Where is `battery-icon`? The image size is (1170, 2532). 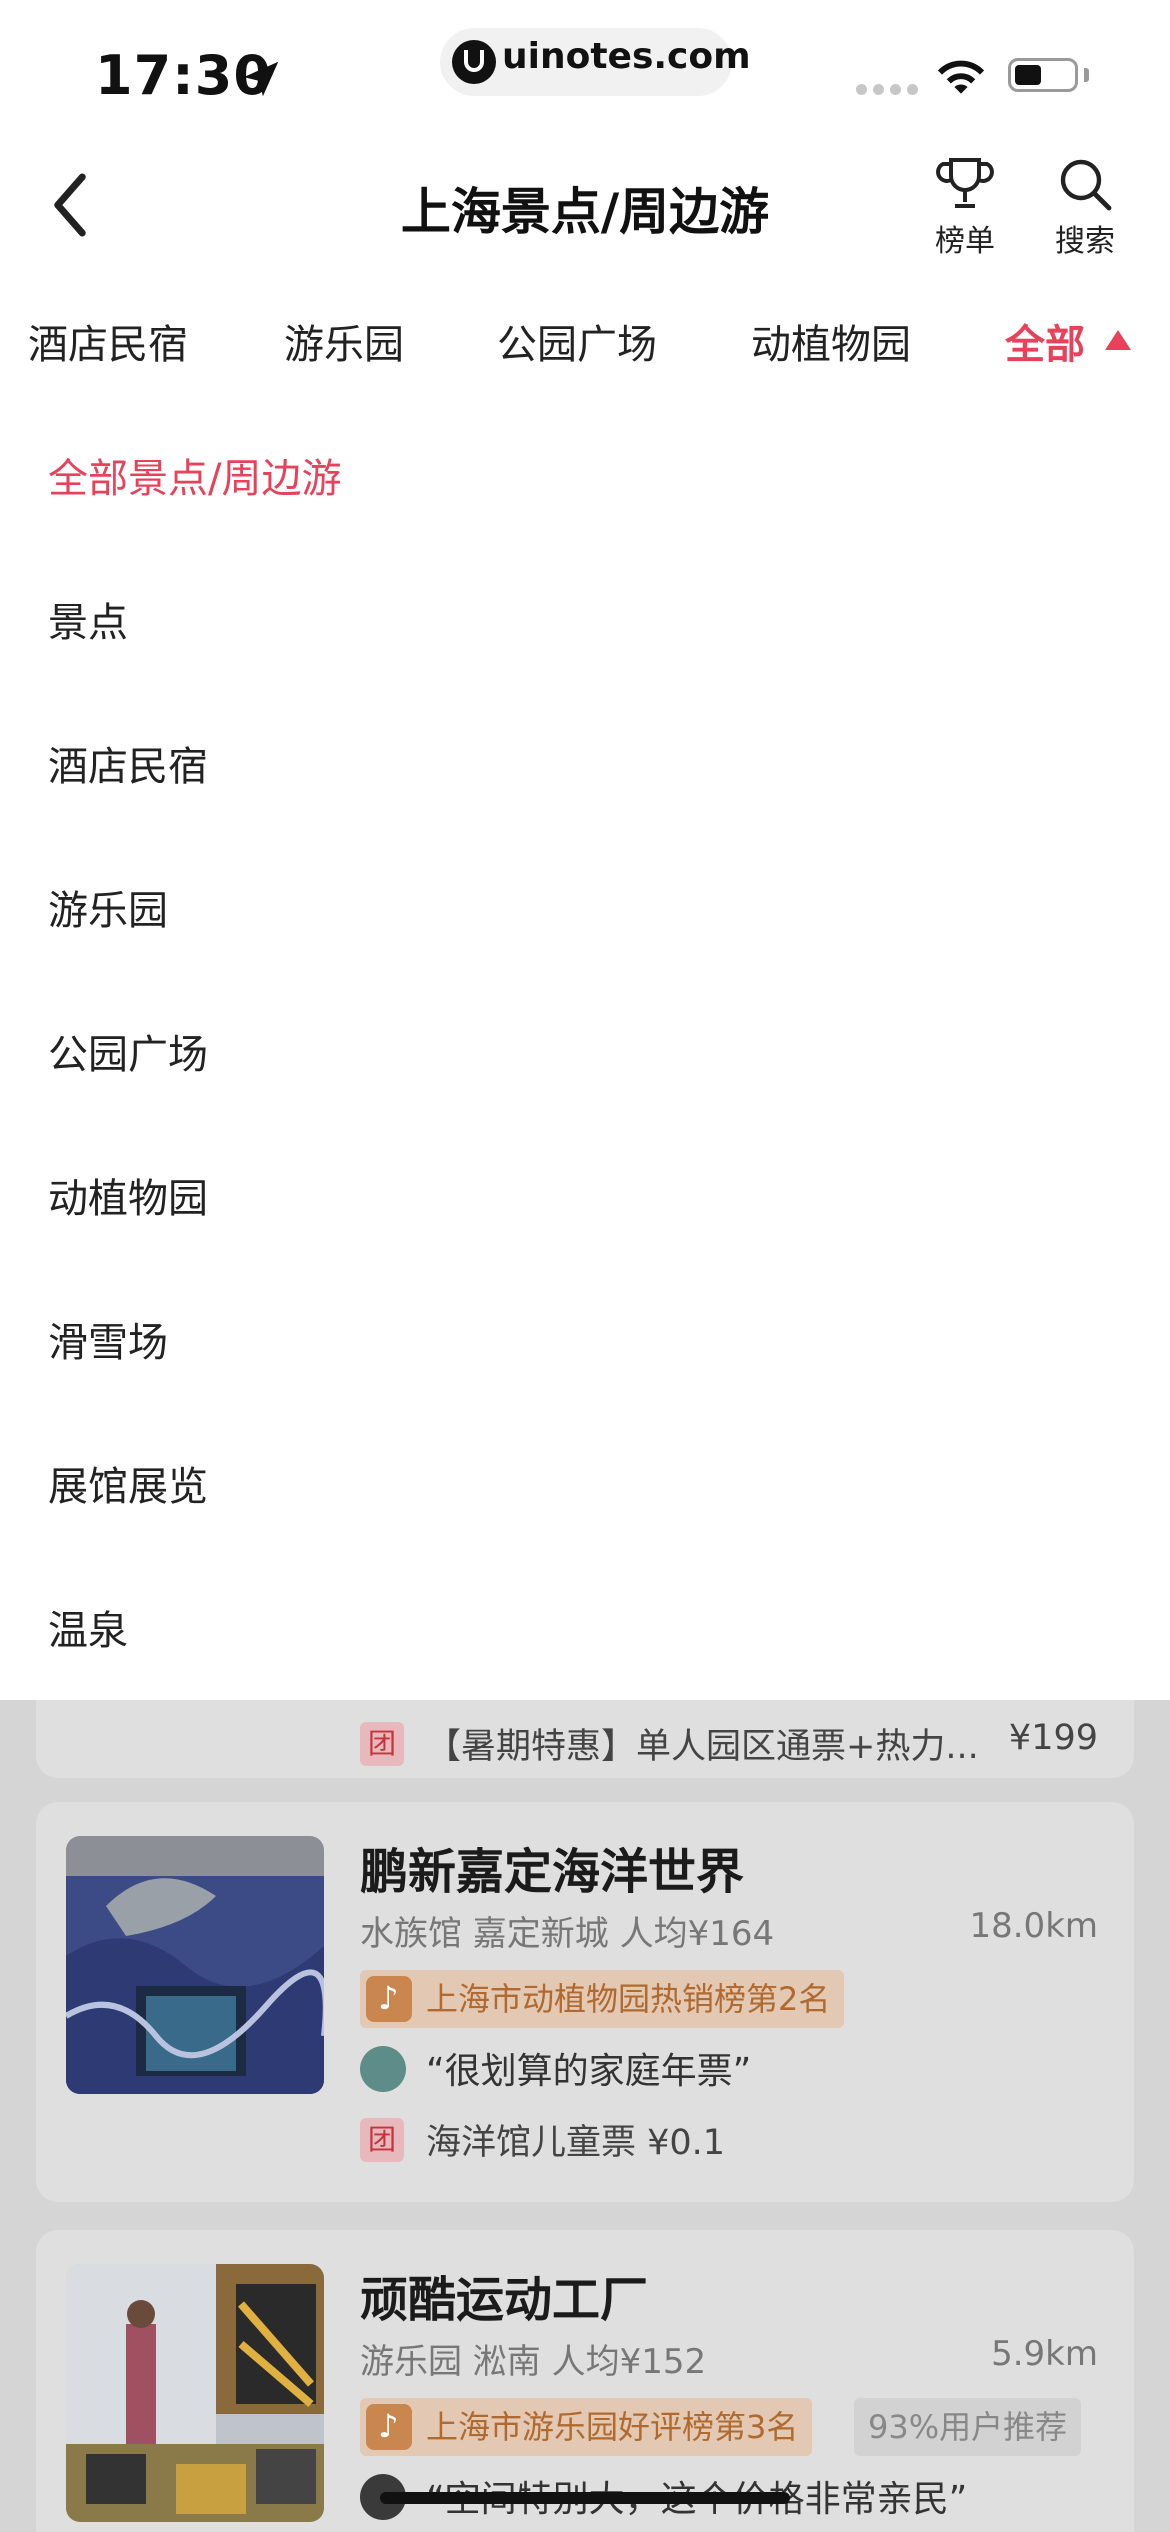 battery-icon is located at coordinates (1043, 75).